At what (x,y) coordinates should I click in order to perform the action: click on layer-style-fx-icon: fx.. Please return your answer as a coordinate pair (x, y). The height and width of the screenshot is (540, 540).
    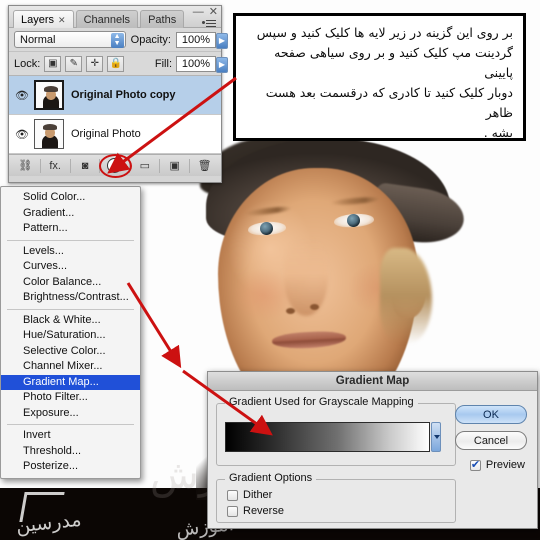
    Looking at the image, I should click on (55, 166).